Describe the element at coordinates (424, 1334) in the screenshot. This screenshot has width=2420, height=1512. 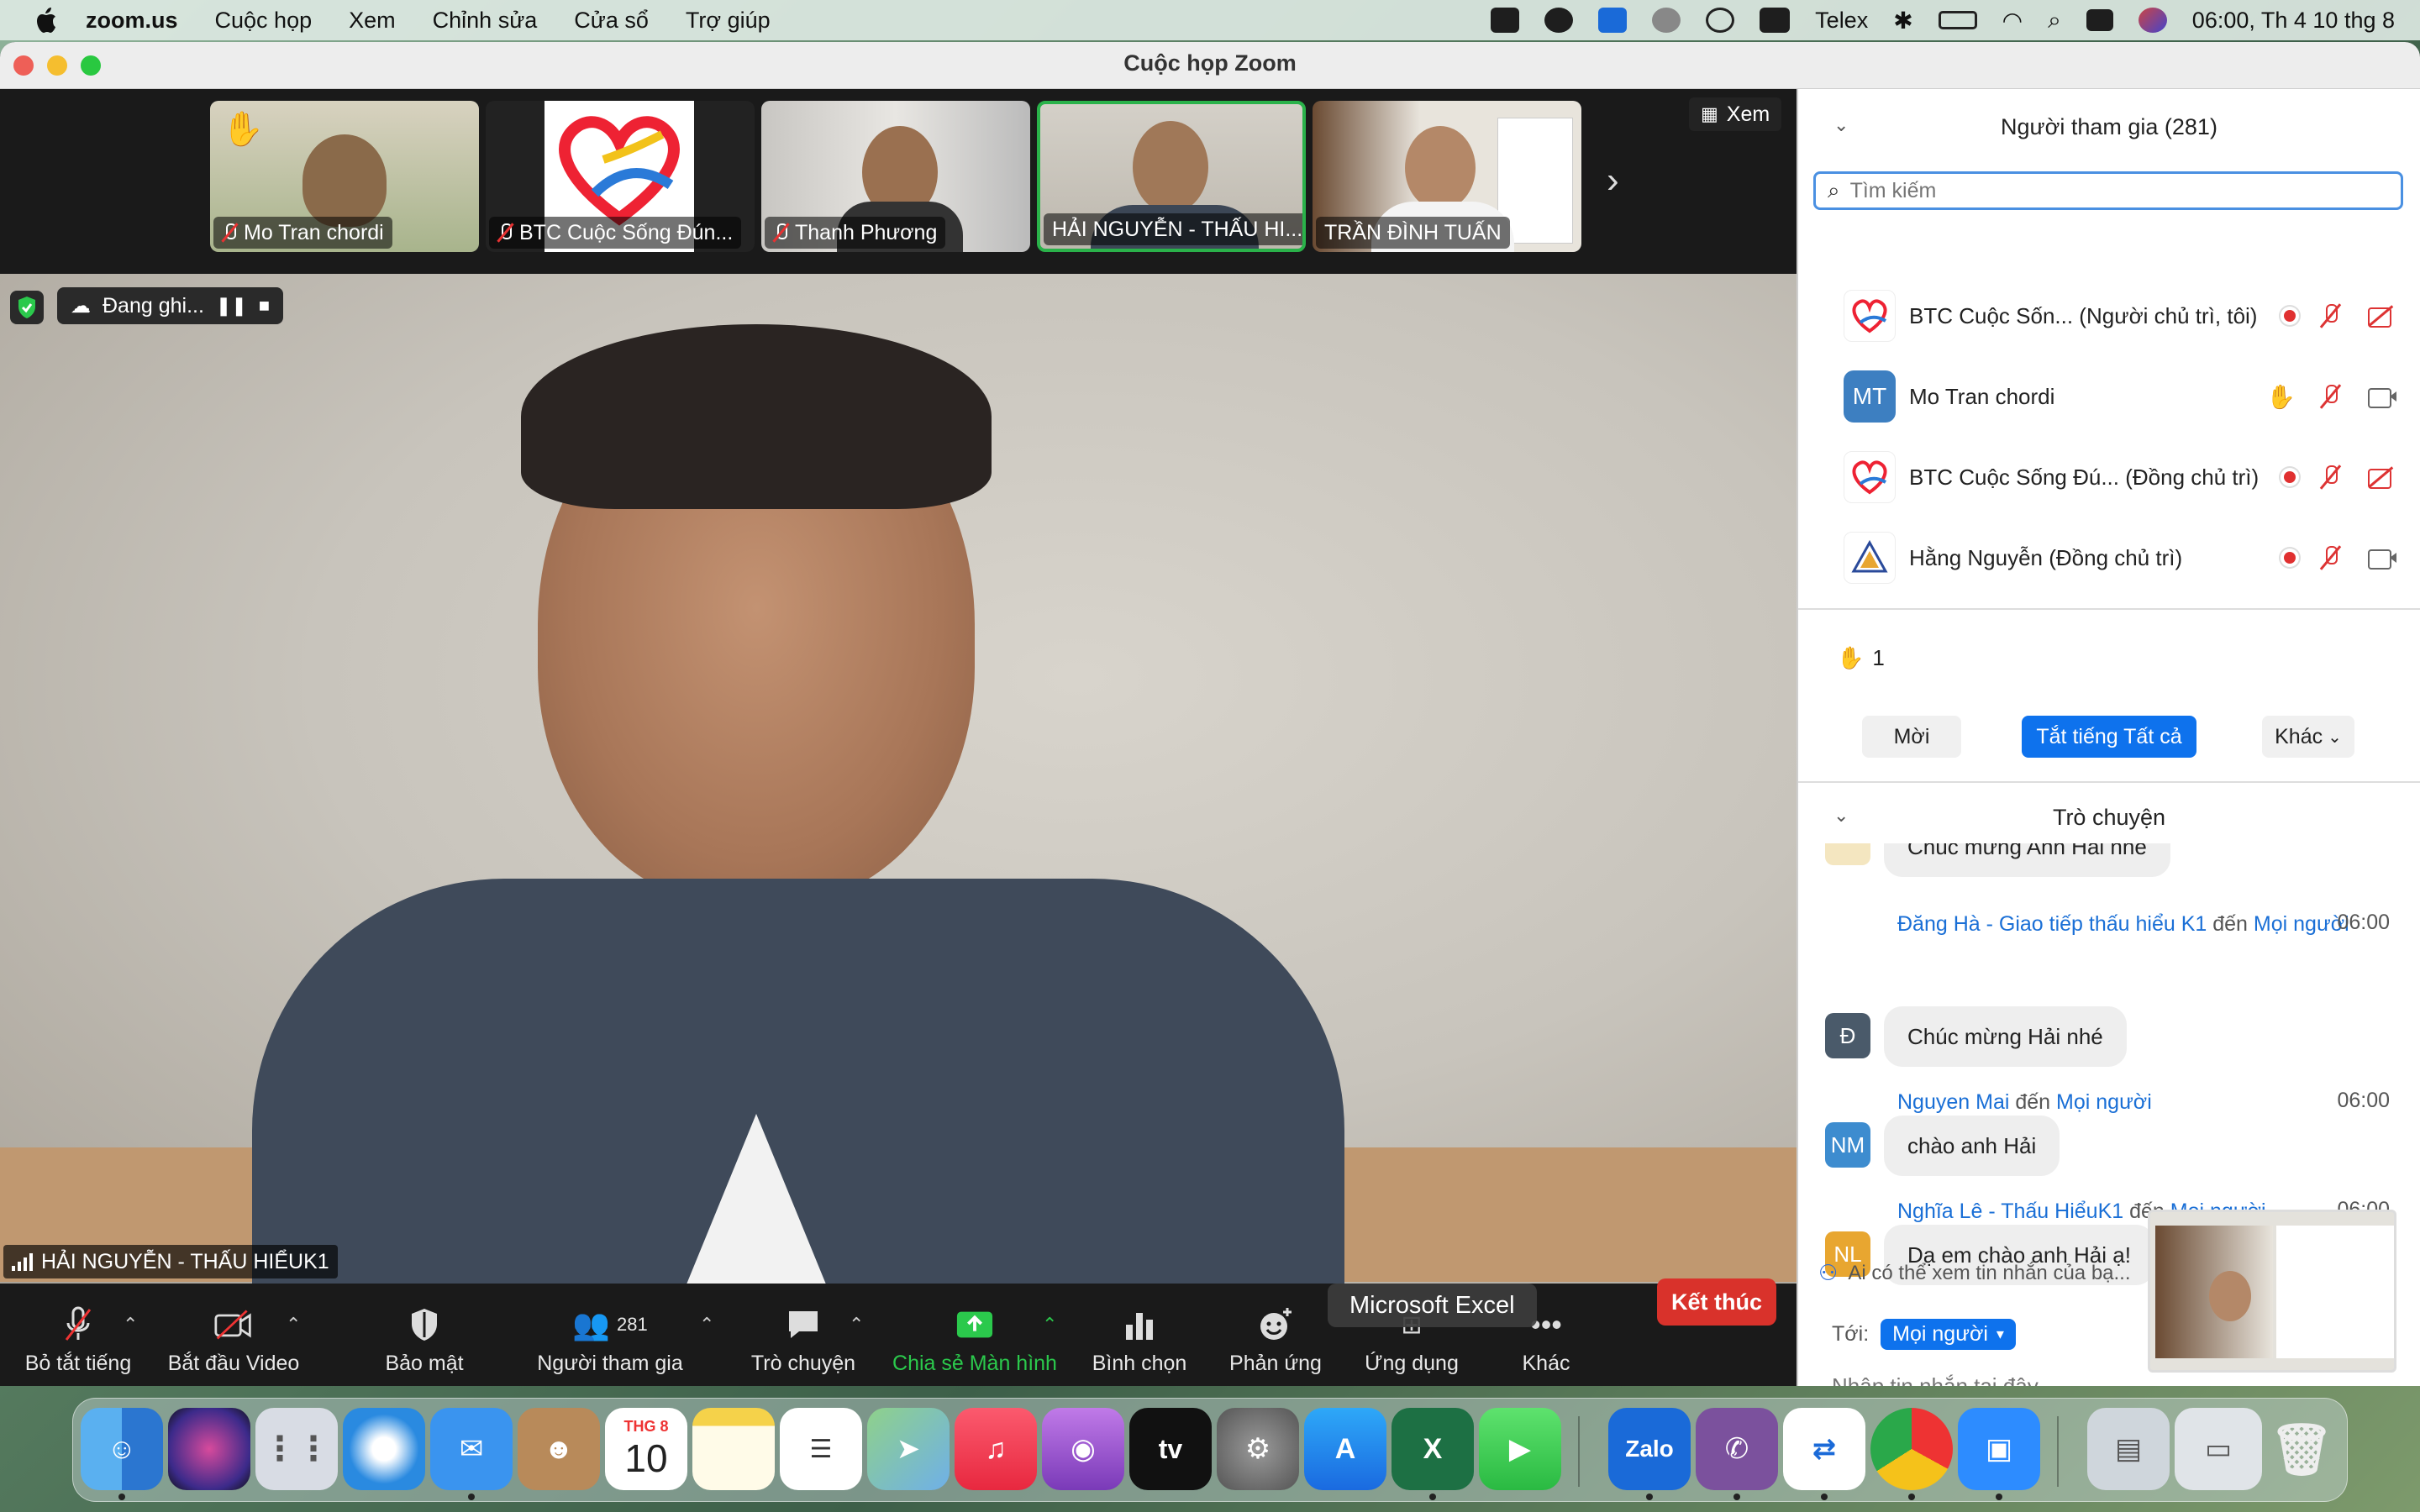
I see `security-button: Bảo mật` at that location.